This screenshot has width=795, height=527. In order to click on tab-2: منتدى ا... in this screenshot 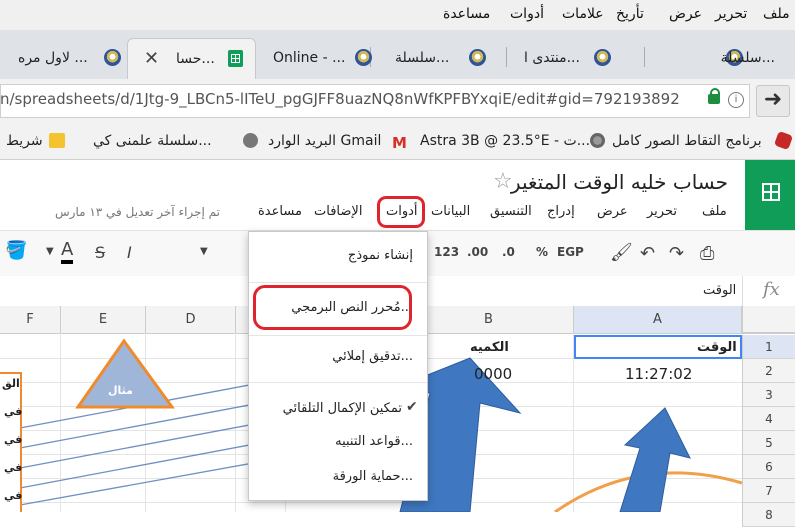, I will do `click(577, 58)`.